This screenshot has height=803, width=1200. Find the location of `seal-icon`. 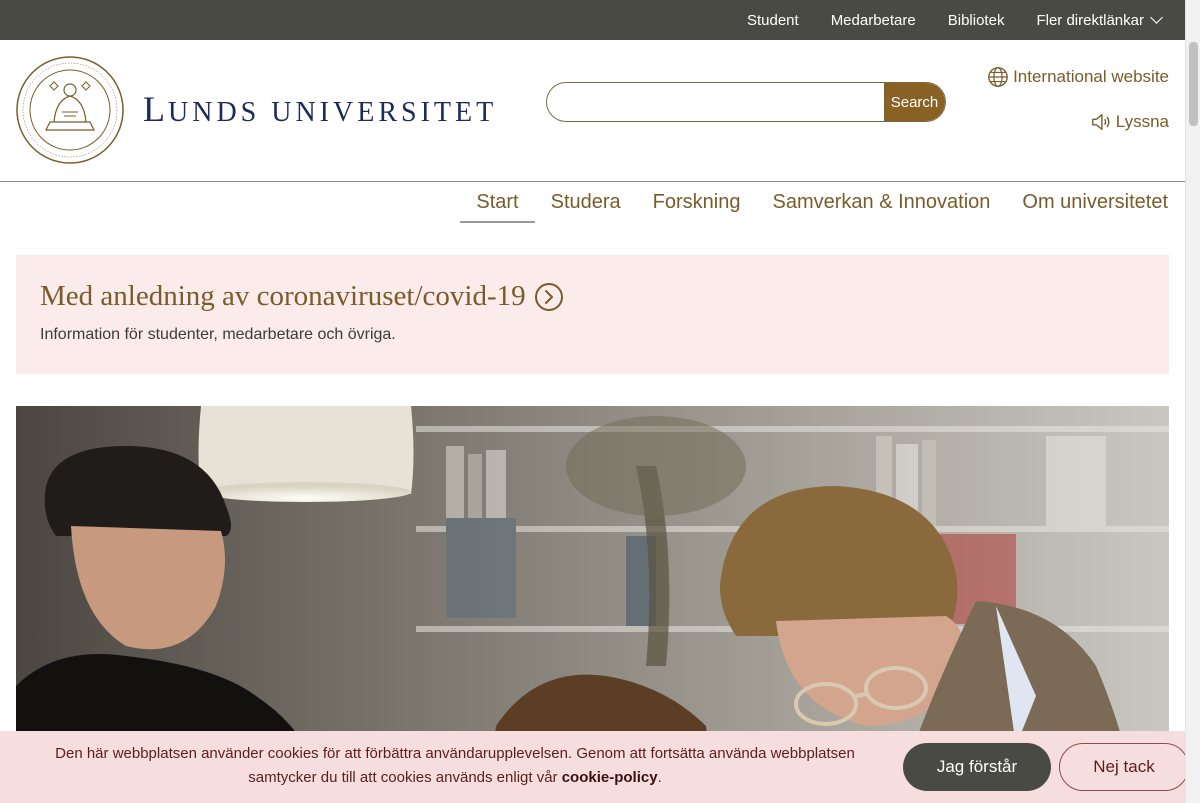

seal-icon is located at coordinates (70, 110).